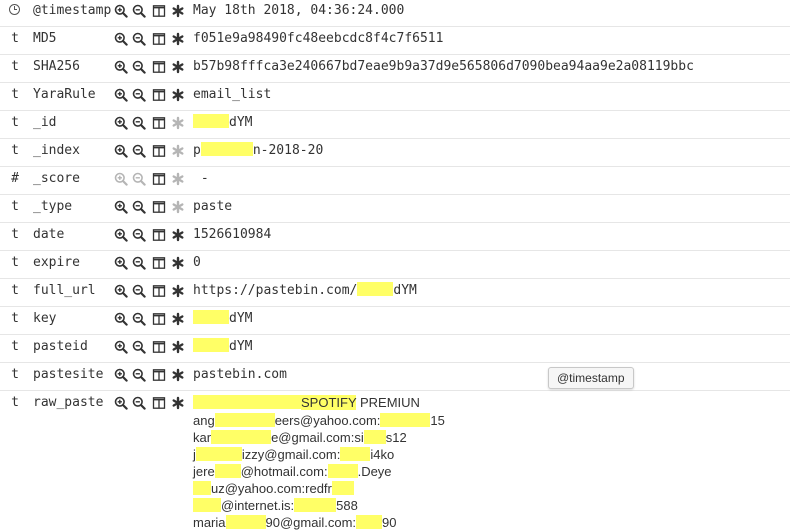 The image size is (790, 531). I want to click on field-name: raw_paste, so click(68, 402).